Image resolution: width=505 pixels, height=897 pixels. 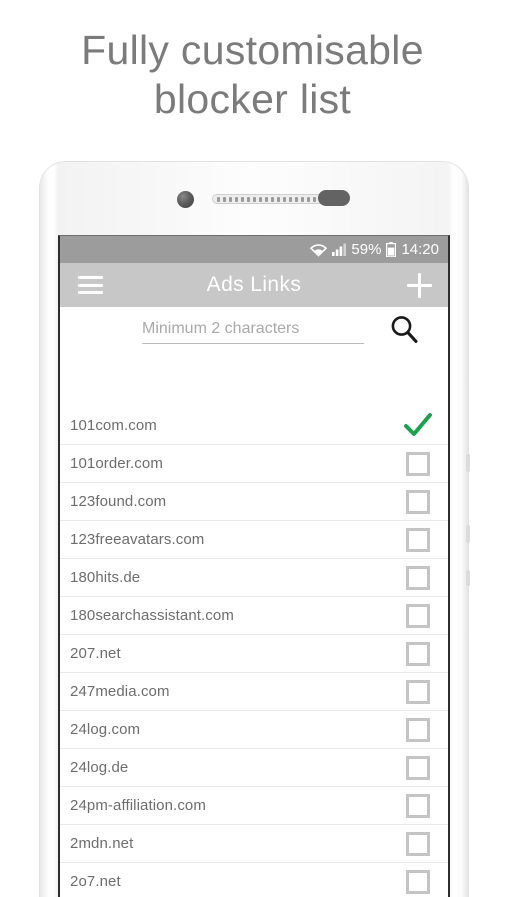 What do you see at coordinates (99, 767) in the screenshot?
I see `list-item-label: 24log.de` at bounding box center [99, 767].